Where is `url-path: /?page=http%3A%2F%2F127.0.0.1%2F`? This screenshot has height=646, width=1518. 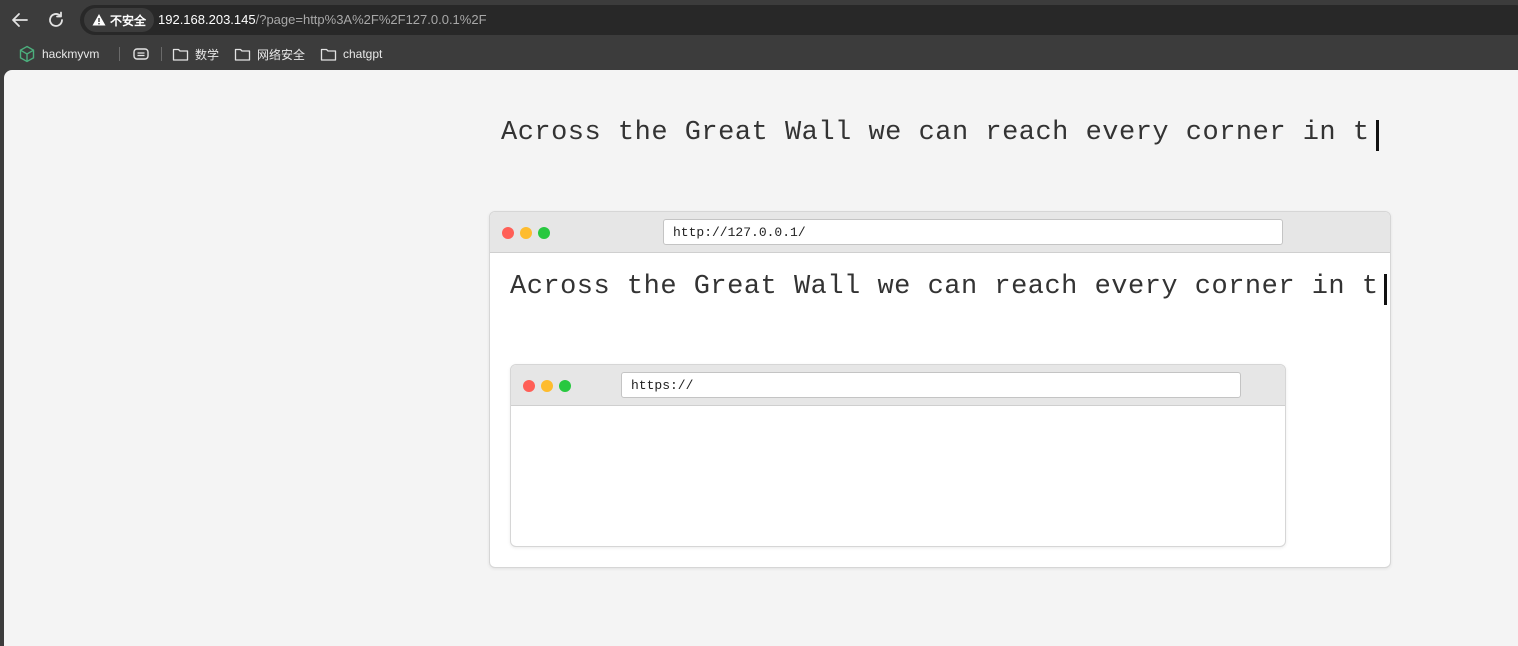 url-path: /?page=http%3A%2F%2F127.0.0.1%2F is located at coordinates (371, 19).